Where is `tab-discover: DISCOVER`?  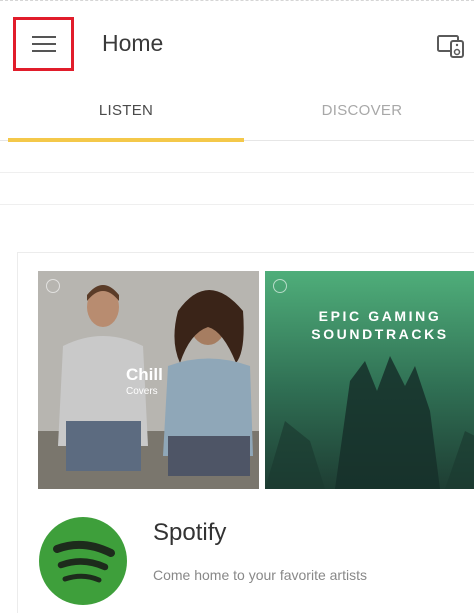 tab-discover: DISCOVER is located at coordinates (359, 110).